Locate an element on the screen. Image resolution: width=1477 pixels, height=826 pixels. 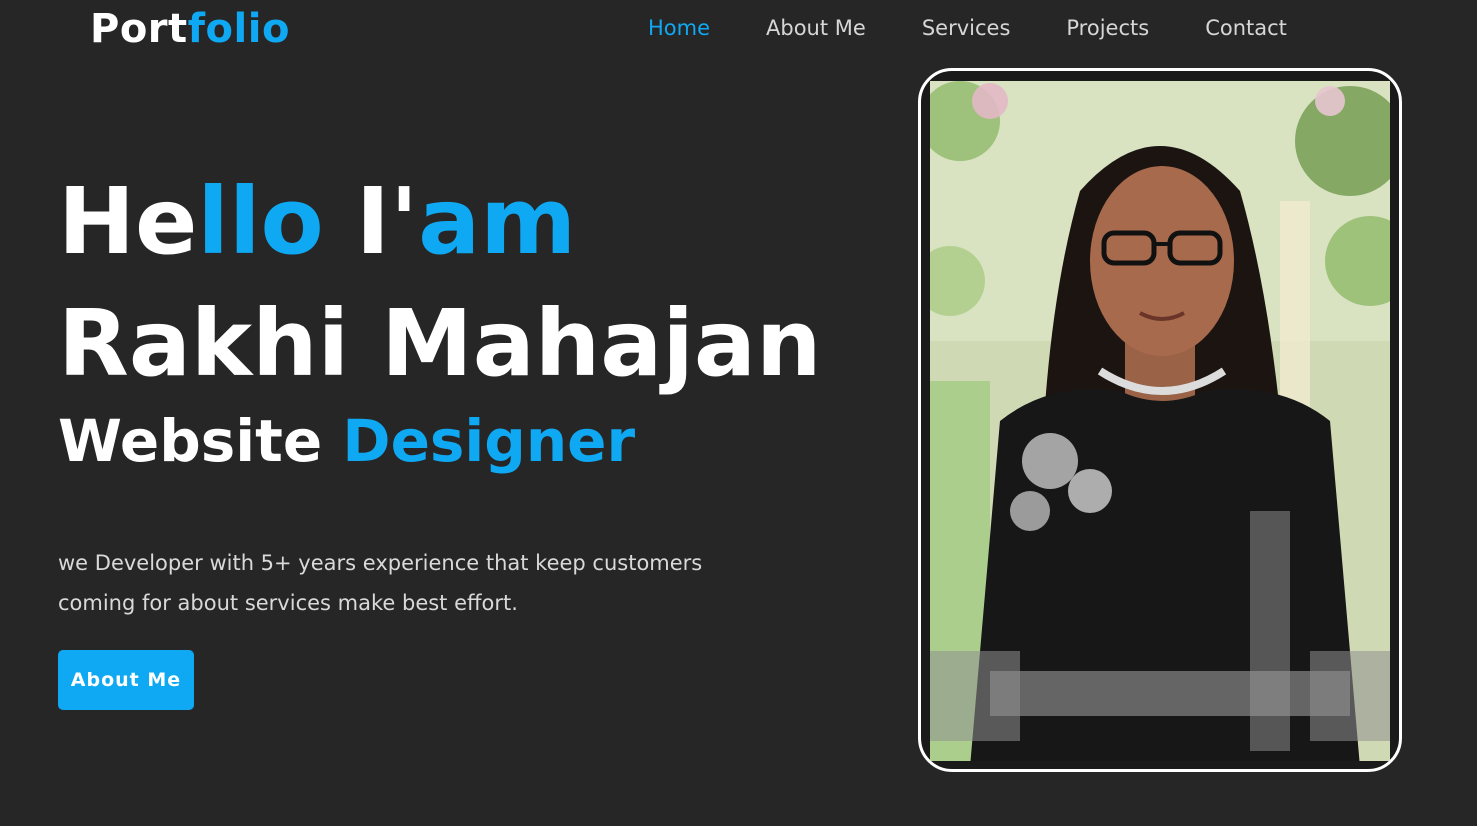
nav-about-me: About Me is located at coordinates (816, 28).